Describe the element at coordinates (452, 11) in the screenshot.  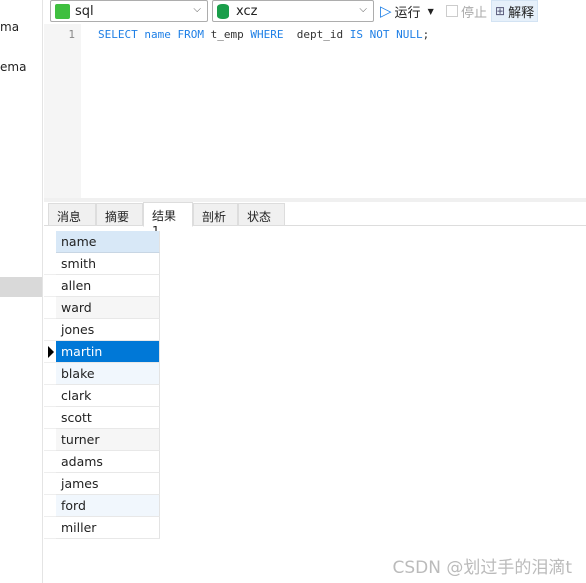
I see `stop-icon` at that location.